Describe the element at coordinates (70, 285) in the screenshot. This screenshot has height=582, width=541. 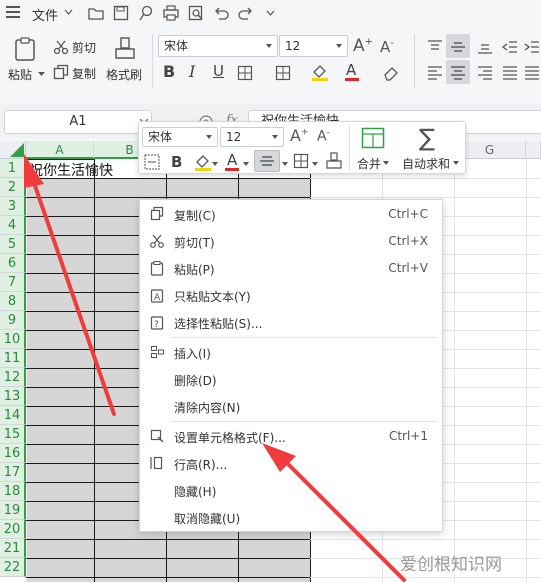
I see `red-arrow-to-corner` at that location.